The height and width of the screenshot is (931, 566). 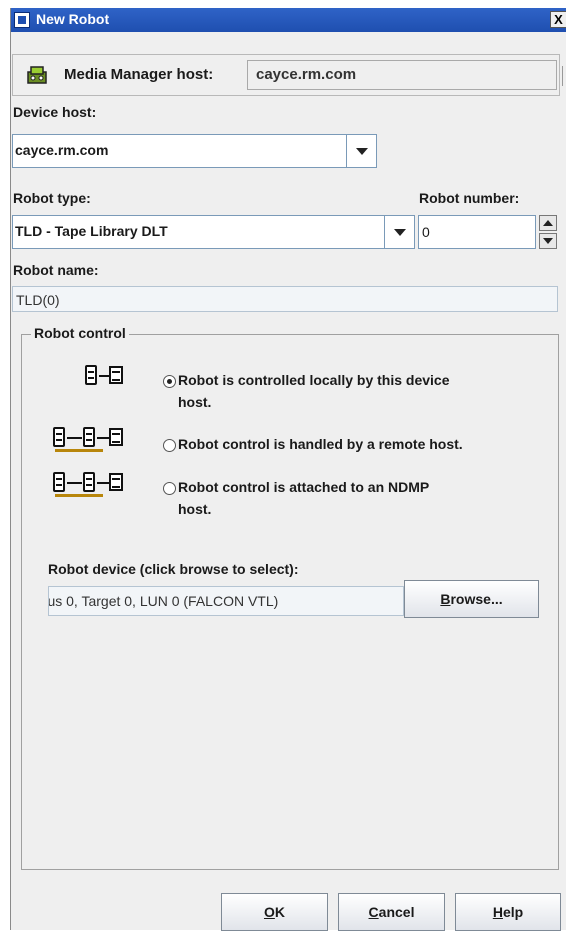 What do you see at coordinates (288, 20) in the screenshot?
I see `title-bar: New Robot X` at bounding box center [288, 20].